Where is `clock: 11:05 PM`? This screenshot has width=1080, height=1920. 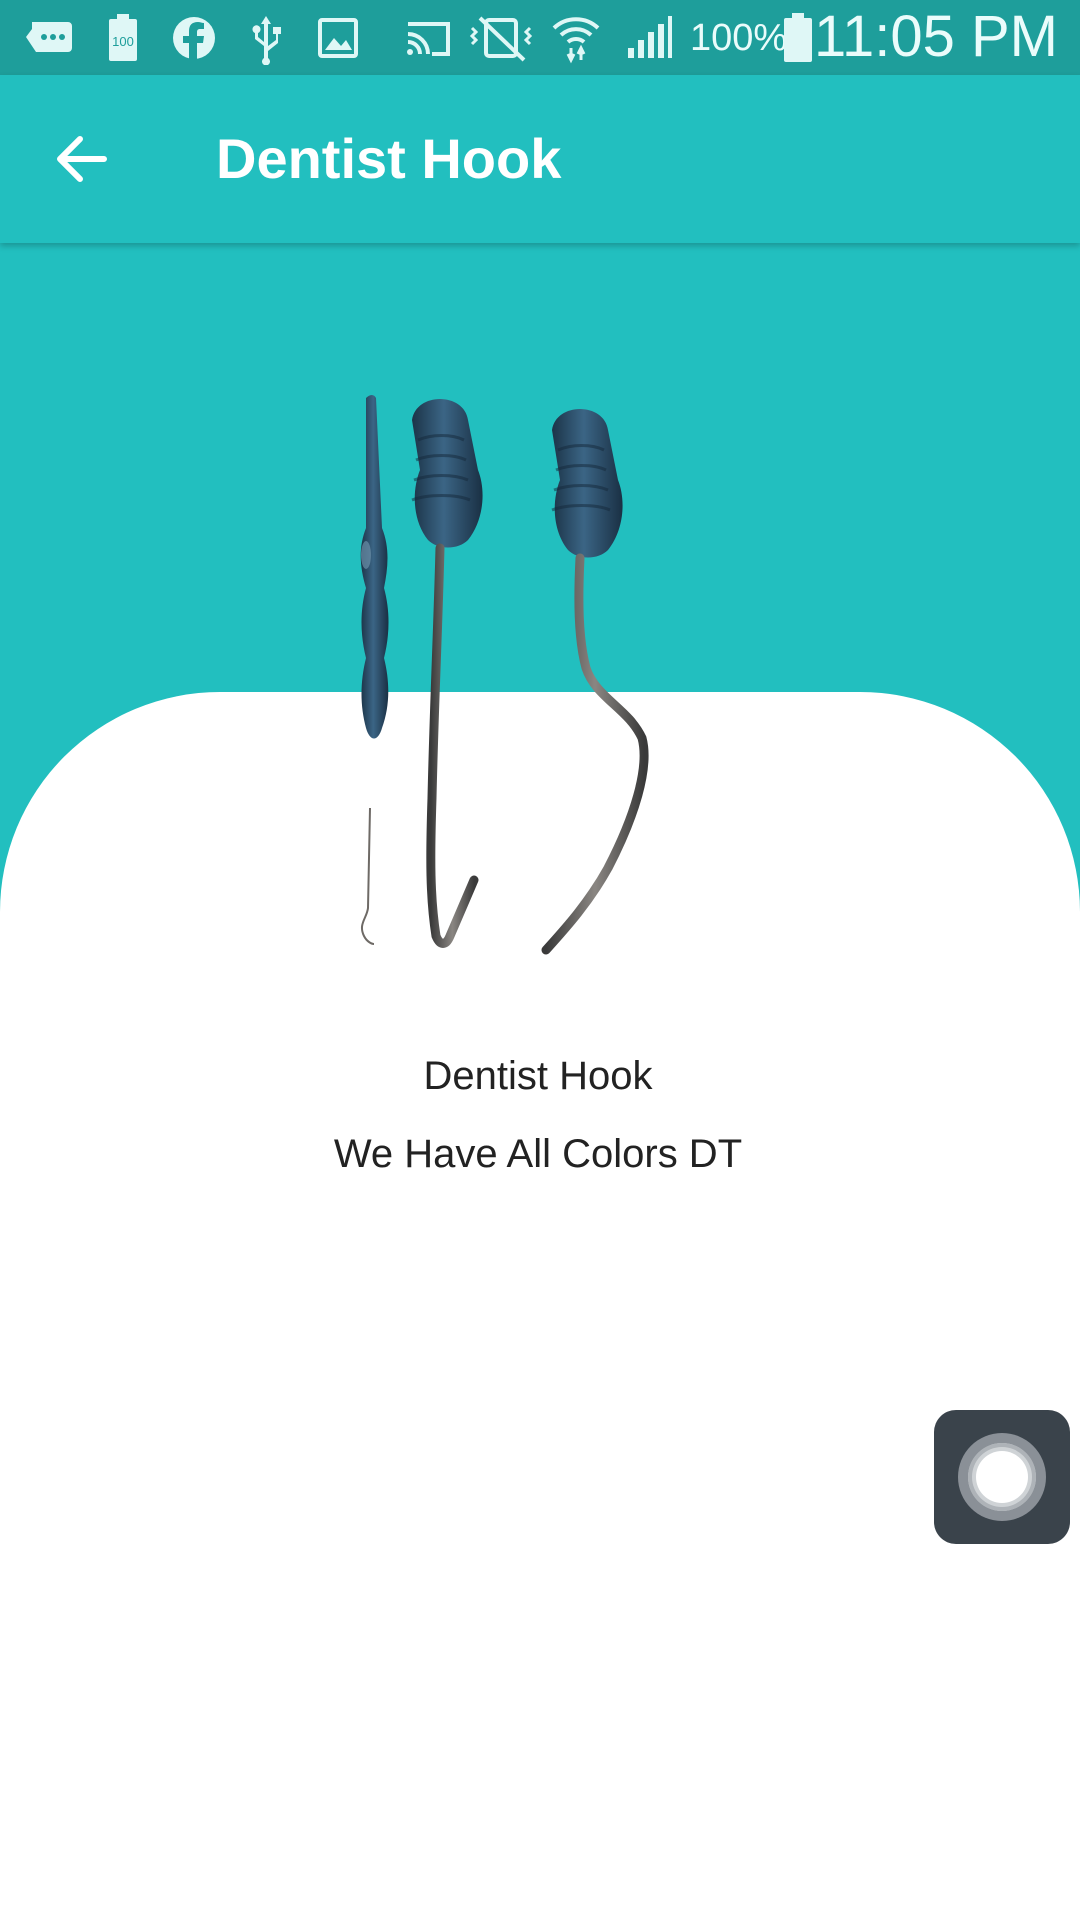
clock: 11:05 PM is located at coordinates (936, 36).